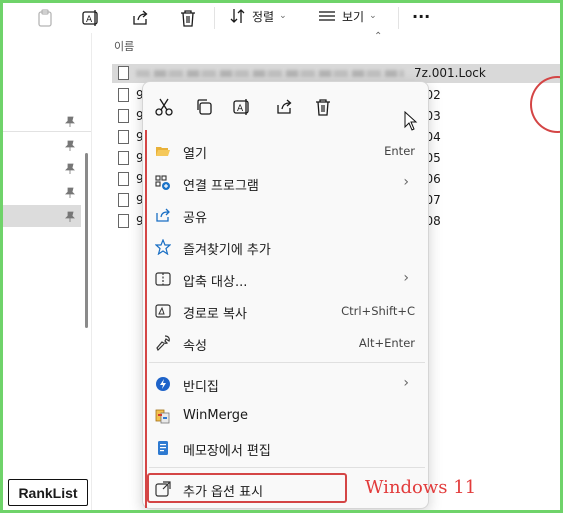 This screenshot has height=513, width=563. Describe the element at coordinates (201, 387) in the screenshot. I see `menu-item-label: 반디집` at that location.